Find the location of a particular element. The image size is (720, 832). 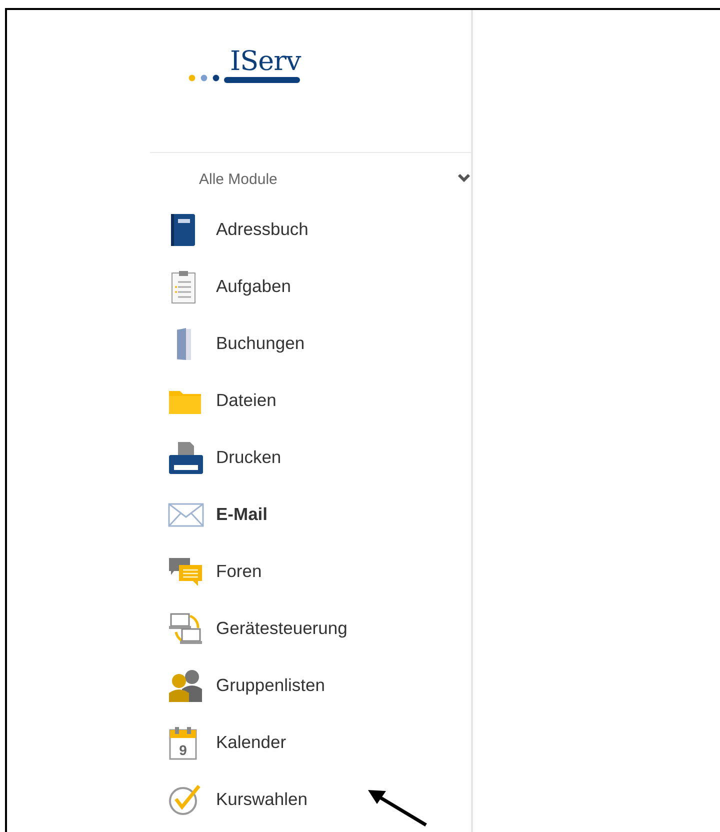

chat-bubbles-icon is located at coordinates (185, 571).